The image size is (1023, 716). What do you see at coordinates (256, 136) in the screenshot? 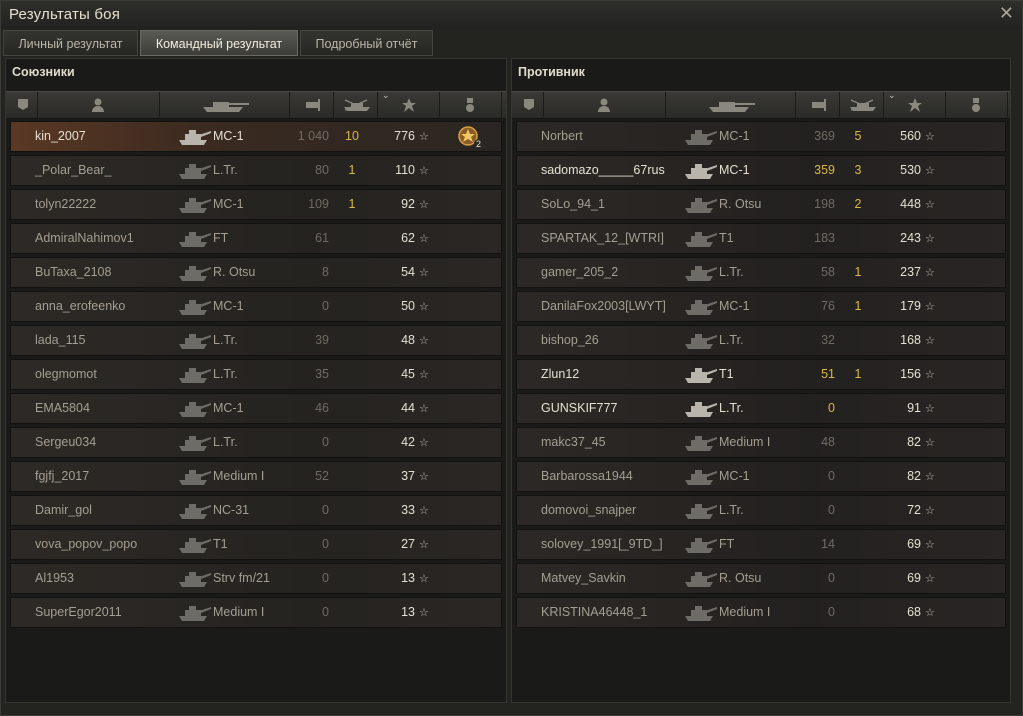
I see `player-row: kin_2007 MC-1 1 040 10 776 ☆ 2` at bounding box center [256, 136].